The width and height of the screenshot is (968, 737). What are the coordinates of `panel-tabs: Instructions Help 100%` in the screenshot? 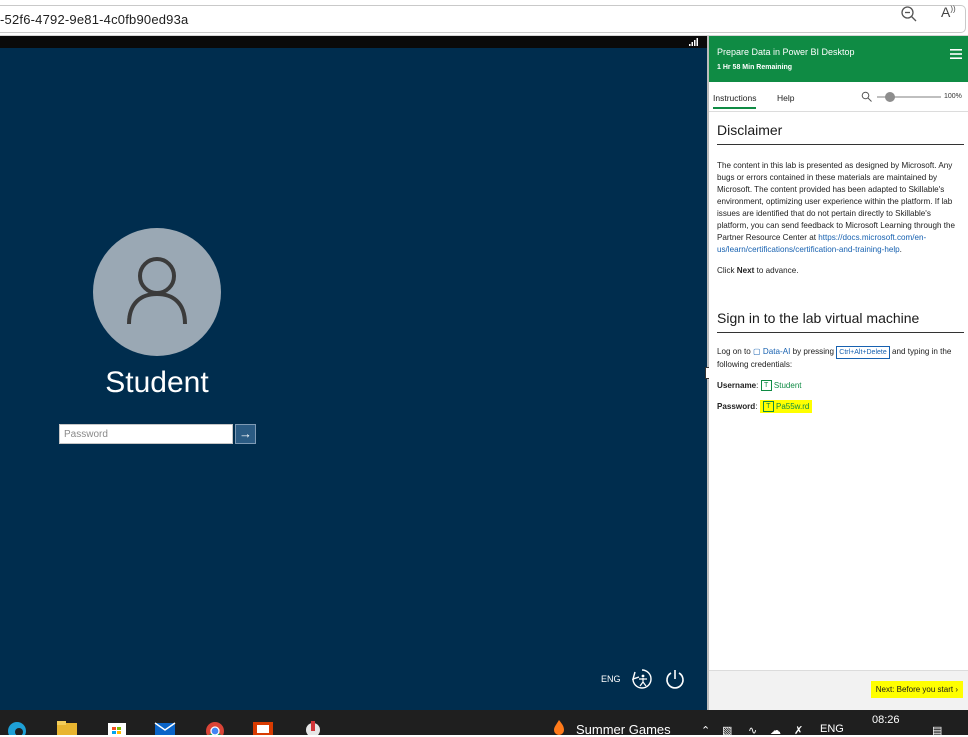 It's located at (838, 98).